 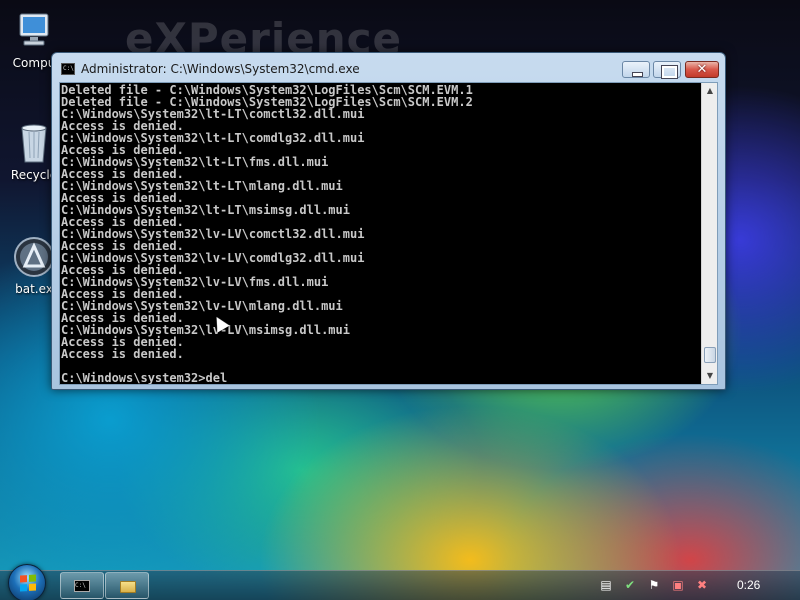 What do you see at coordinates (630, 585) in the screenshot?
I see `security-center-icon: ✔` at bounding box center [630, 585].